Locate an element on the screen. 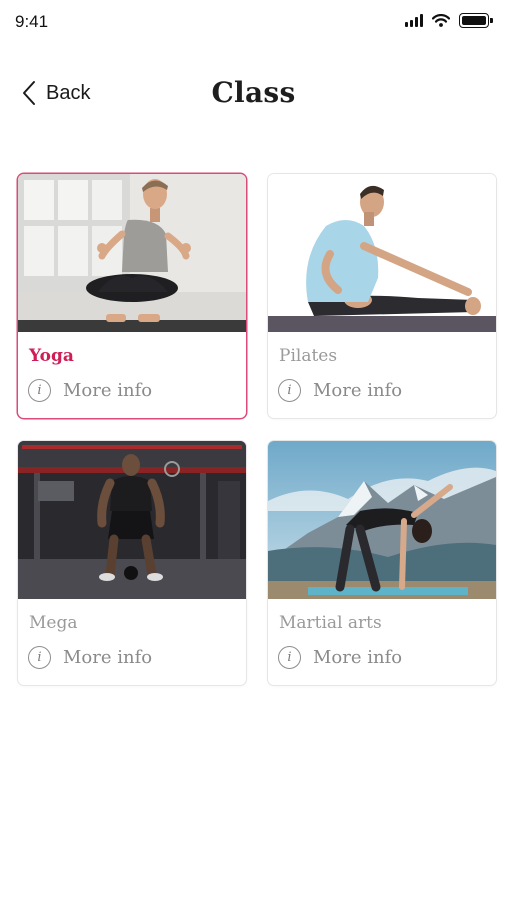  class-photo-yoga is located at coordinates (132, 253).